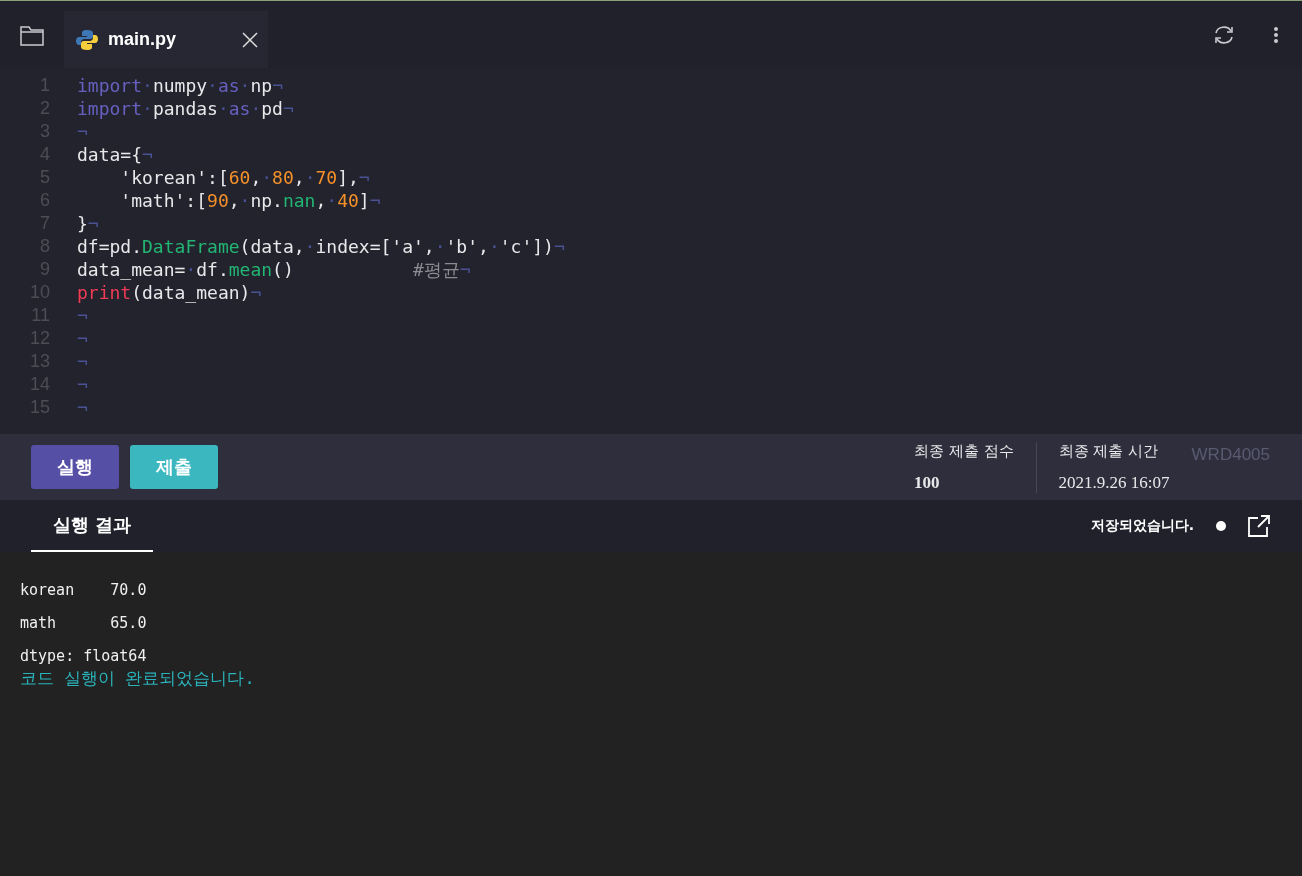 The width and height of the screenshot is (1302, 876). Describe the element at coordinates (244, 177) in the screenshot. I see `code-line: 'korean':[60,·80,·70],¬` at that location.